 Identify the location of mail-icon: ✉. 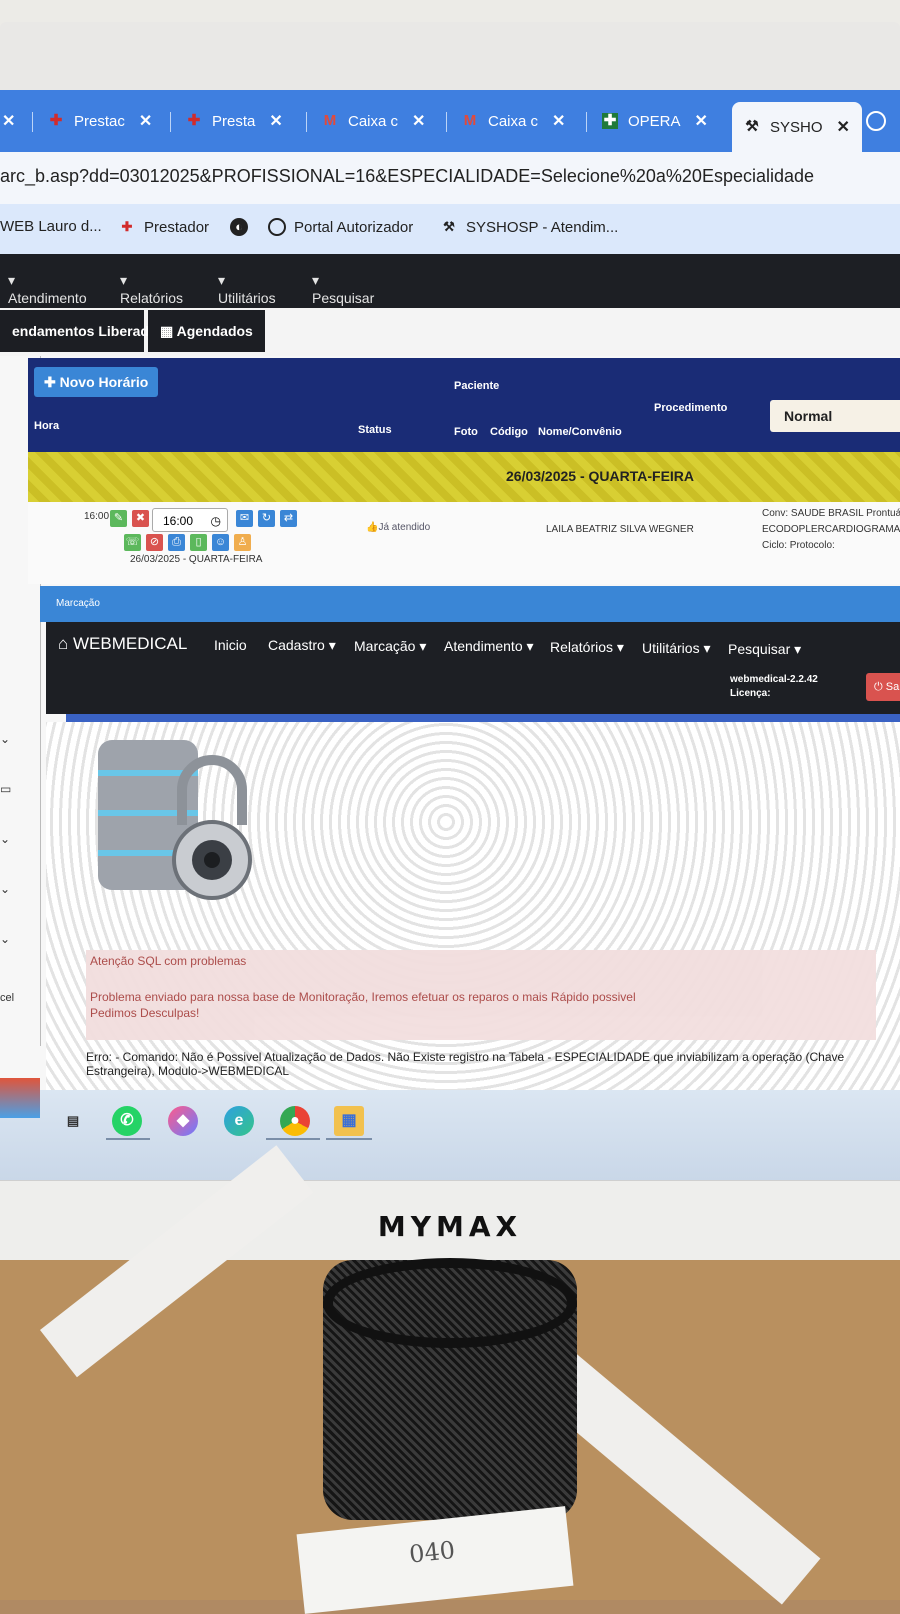
(244, 518).